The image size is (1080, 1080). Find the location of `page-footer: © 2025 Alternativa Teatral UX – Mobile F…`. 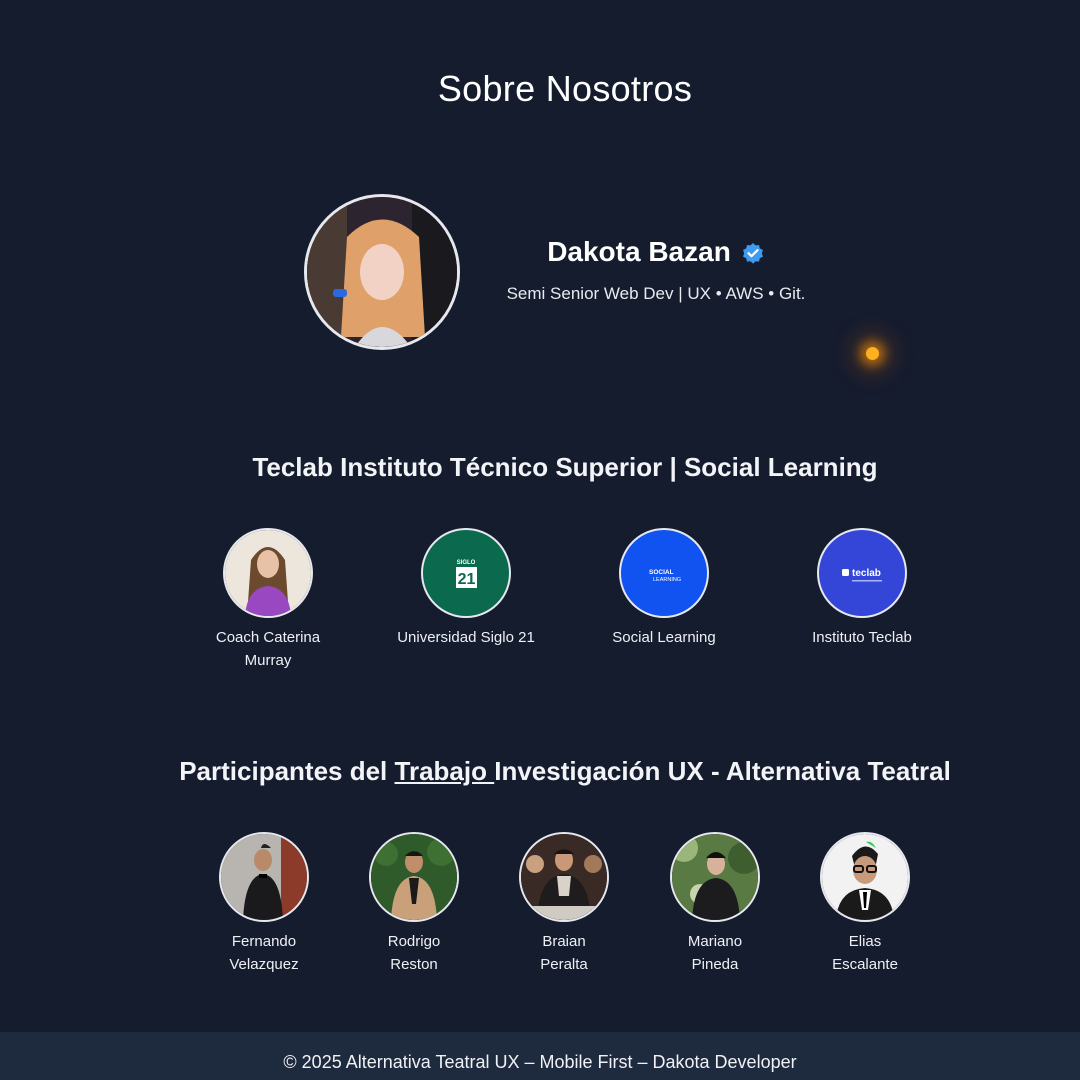

page-footer: © 2025 Alternativa Teatral UX – Mobile F… is located at coordinates (540, 1056).